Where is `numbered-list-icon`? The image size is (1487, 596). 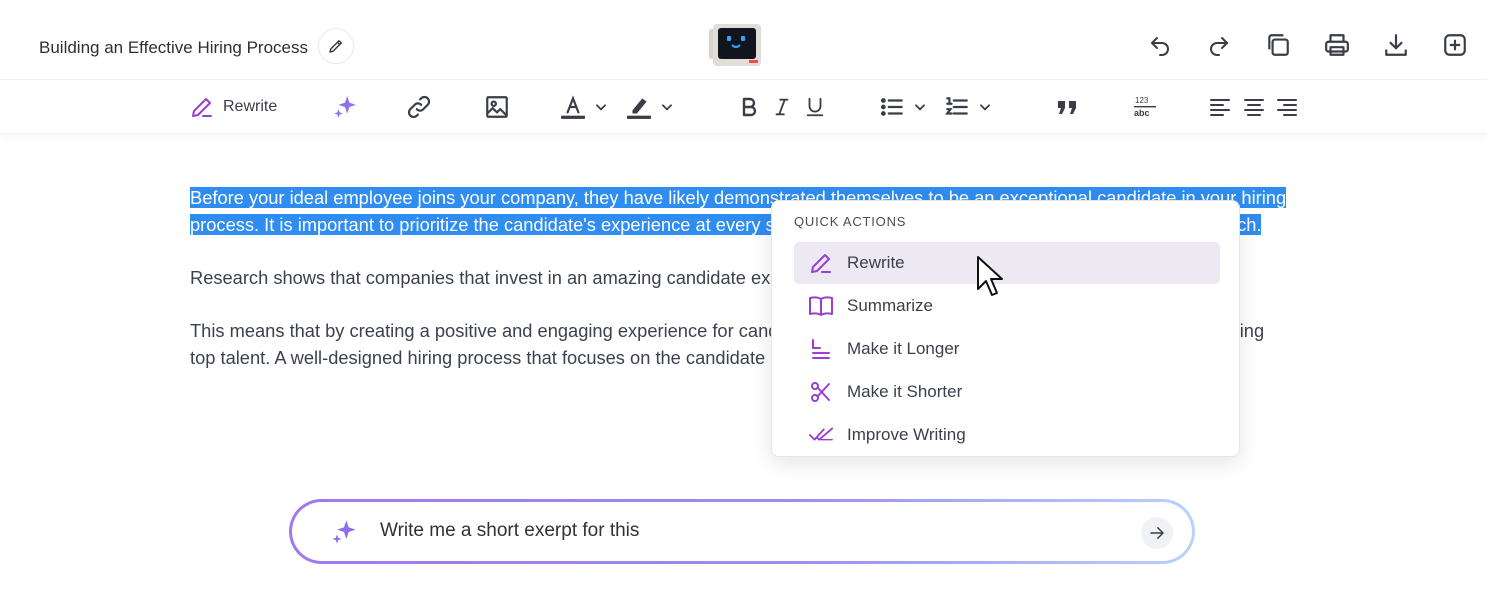
numbered-list-icon is located at coordinates (956, 106).